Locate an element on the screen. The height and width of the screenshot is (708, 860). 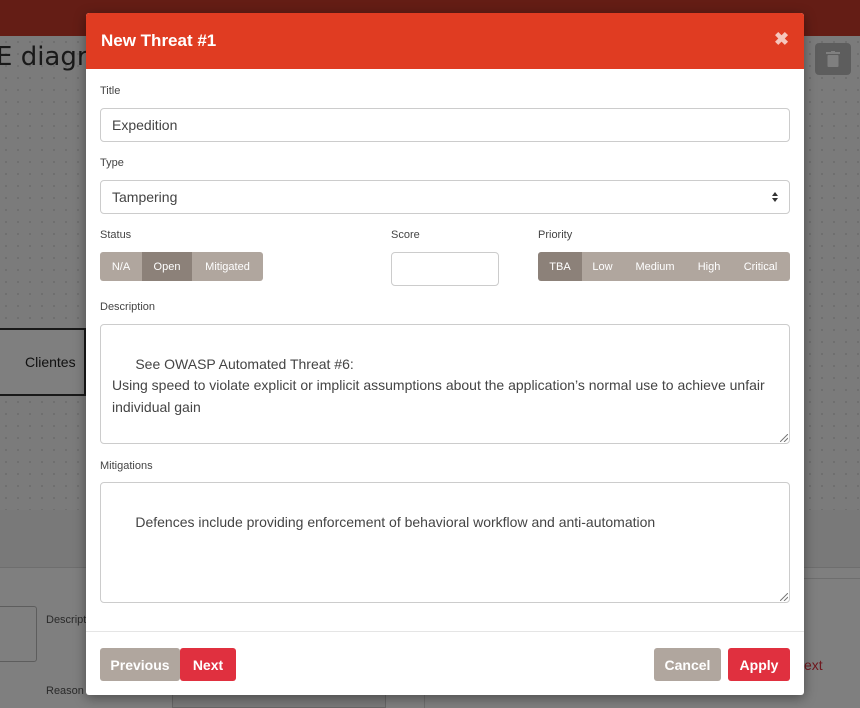
status-label: Status is located at coordinates (116, 235).